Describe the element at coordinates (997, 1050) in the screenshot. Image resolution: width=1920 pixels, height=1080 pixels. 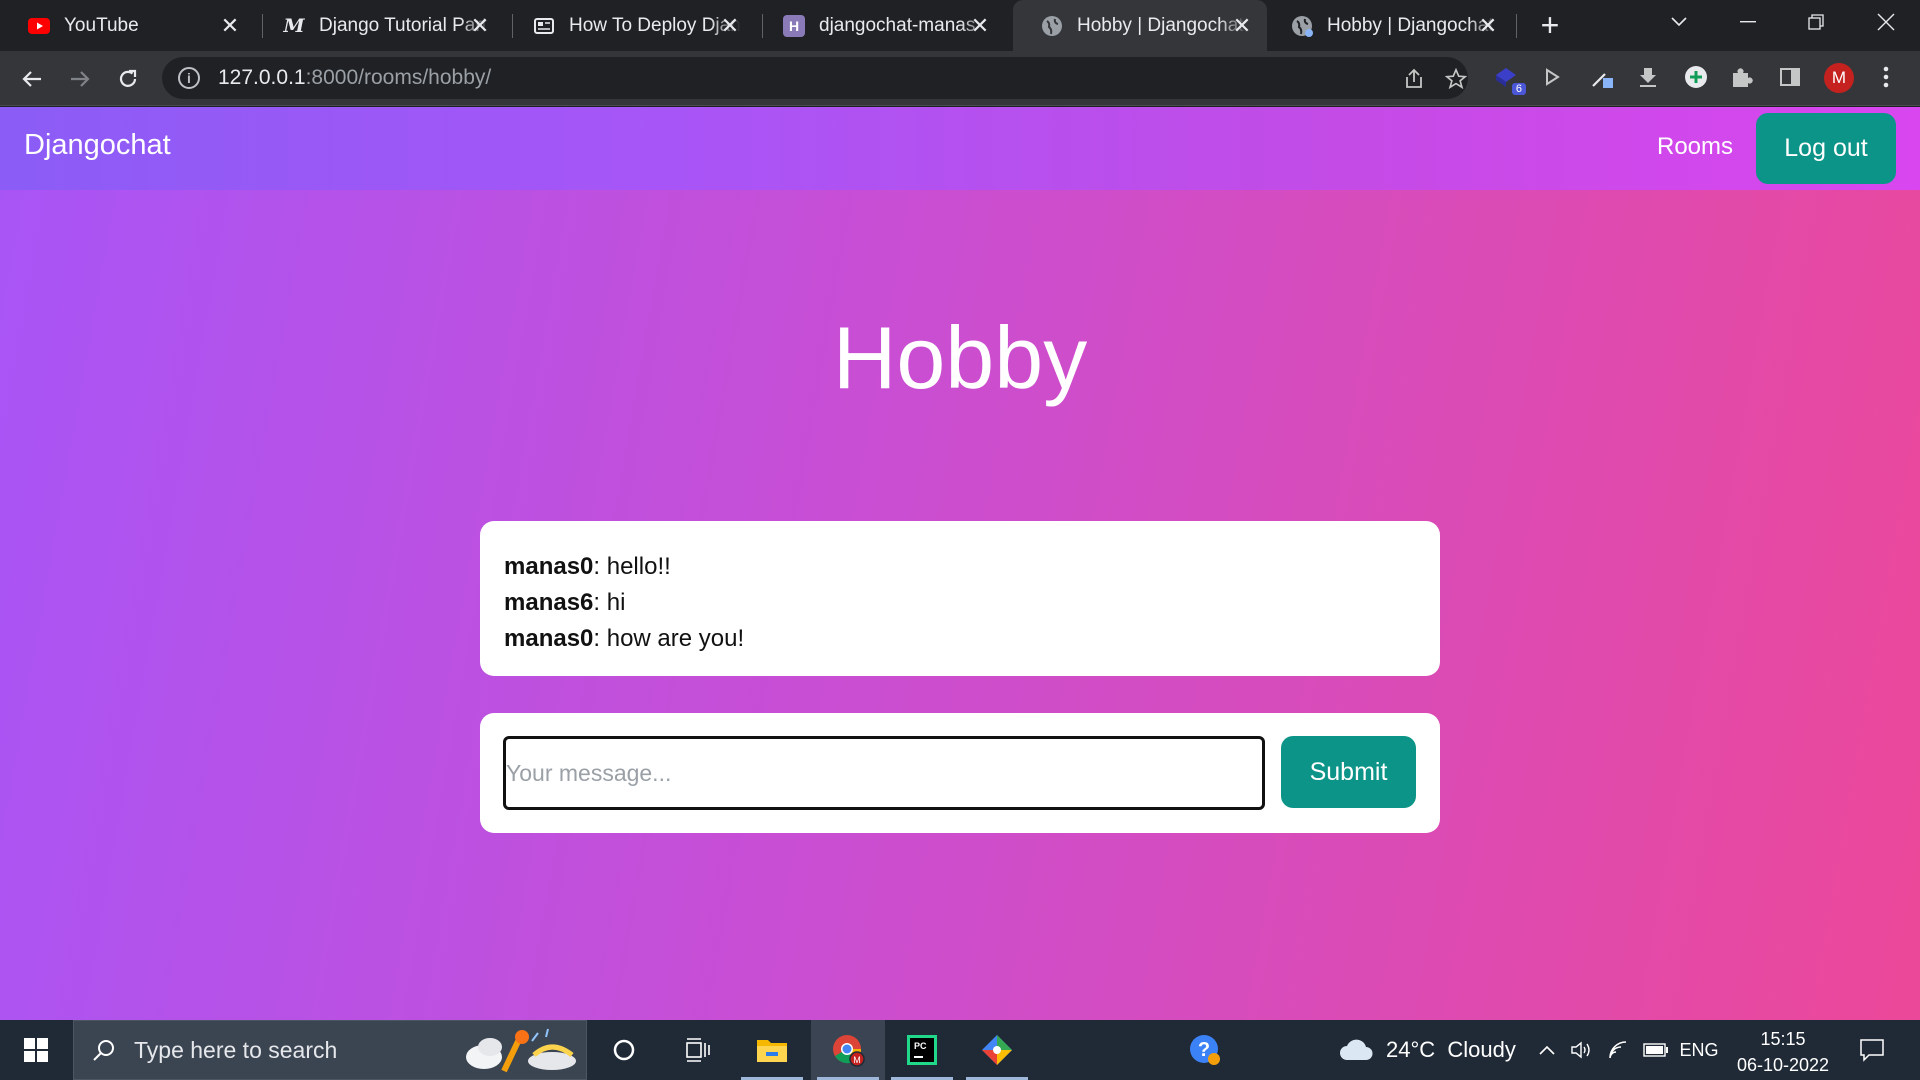
I see `git-app-icon` at that location.